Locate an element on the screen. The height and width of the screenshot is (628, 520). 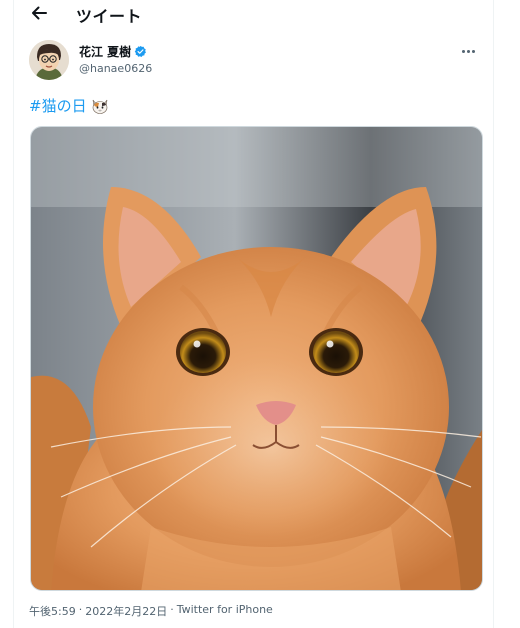
tweet-author: 花江 夏樹 @hanae0626 is located at coordinates (254, 61).